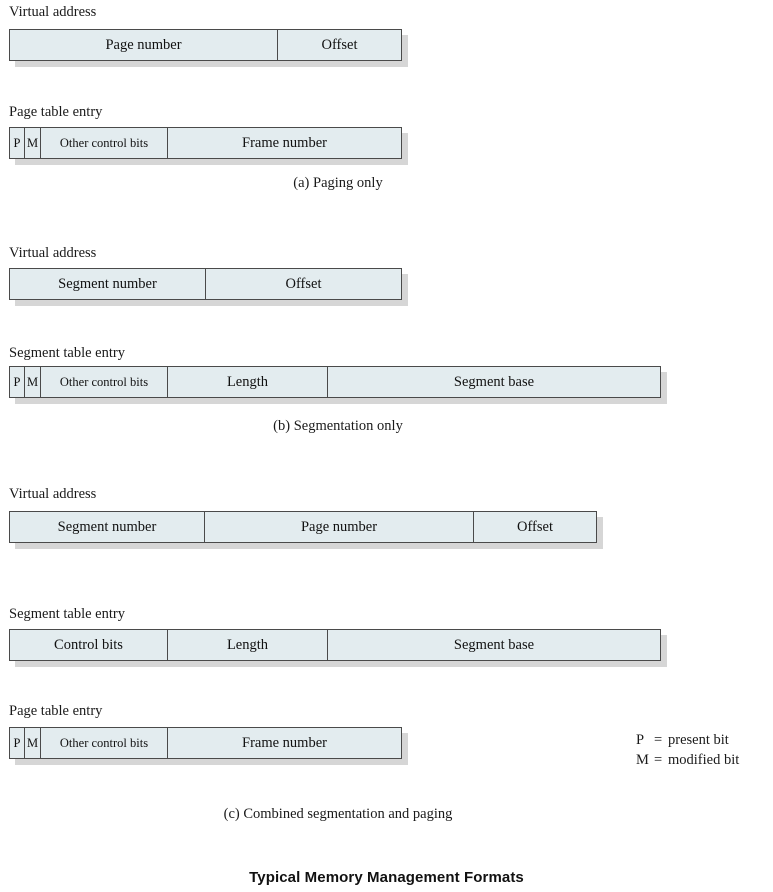  Describe the element at coordinates (67, 614) in the screenshot. I see `field-label-segment-table-entry-c: Segment table entry` at that location.